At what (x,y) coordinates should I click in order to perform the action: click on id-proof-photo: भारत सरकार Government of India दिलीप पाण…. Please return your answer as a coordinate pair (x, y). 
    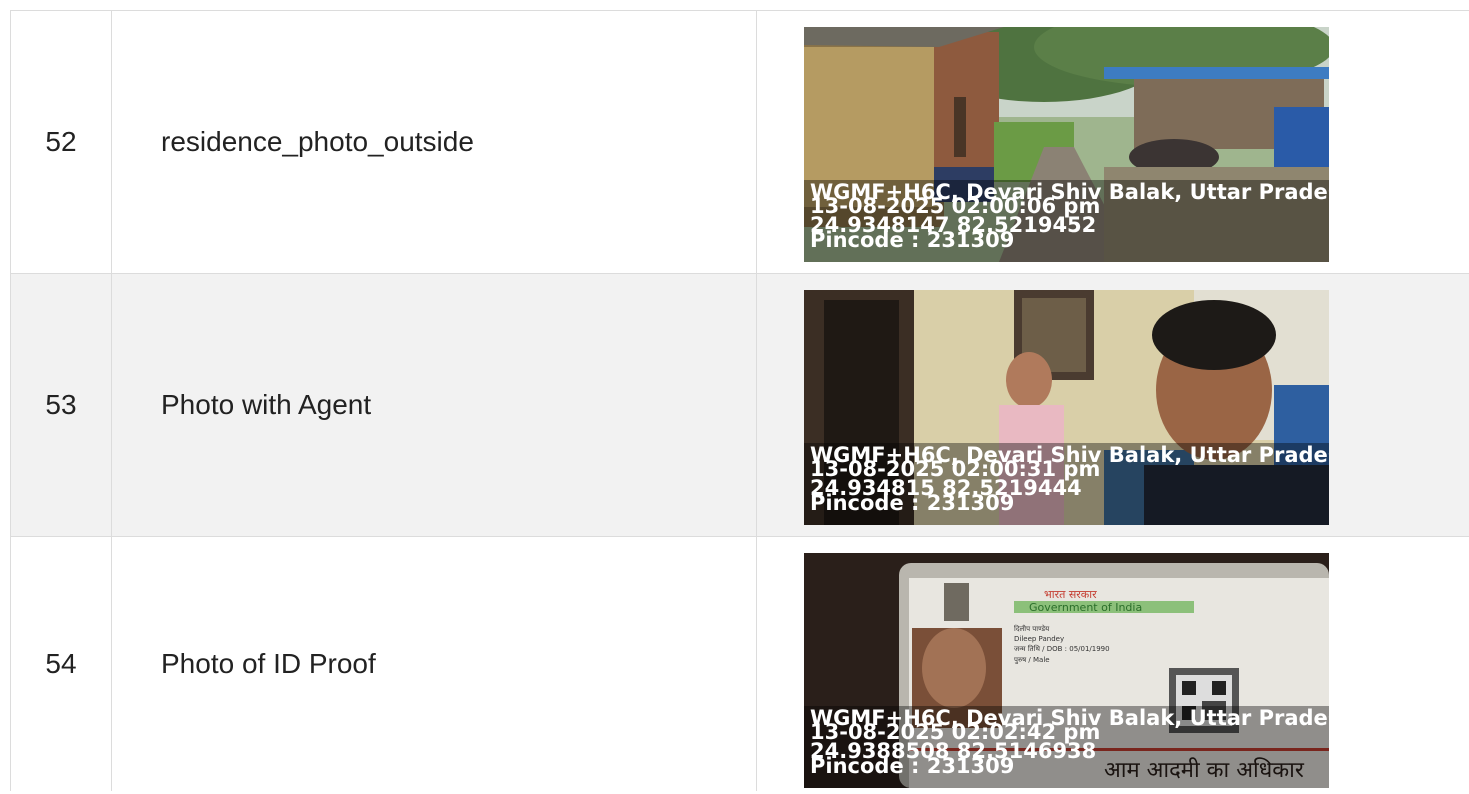
    Looking at the image, I should click on (1066, 670).